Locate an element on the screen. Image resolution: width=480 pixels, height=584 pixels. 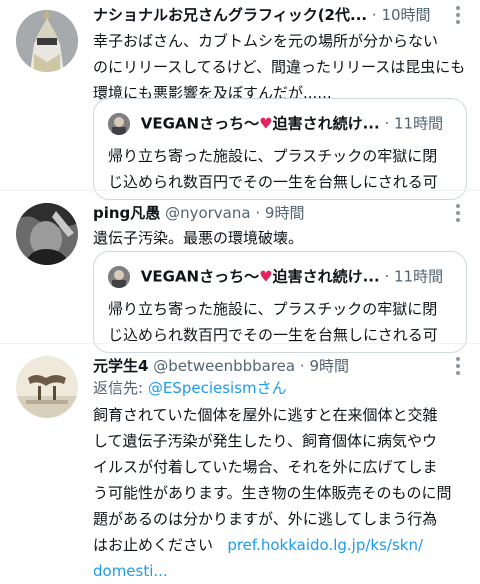
display-name: 元学生4 is located at coordinates (120, 366).